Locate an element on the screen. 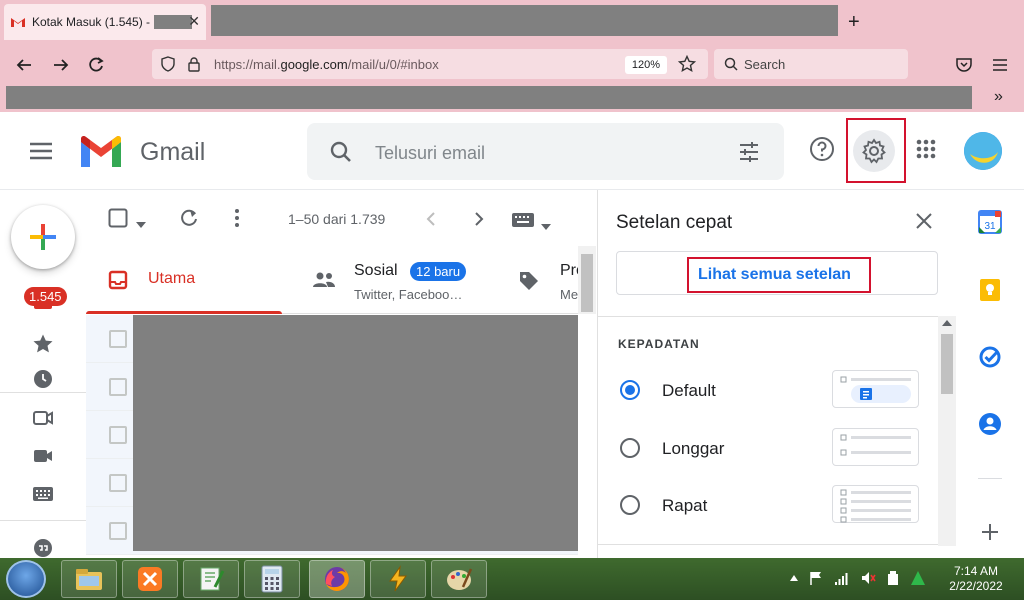 The width and height of the screenshot is (1024, 600). close-icon is located at coordinates (924, 223).